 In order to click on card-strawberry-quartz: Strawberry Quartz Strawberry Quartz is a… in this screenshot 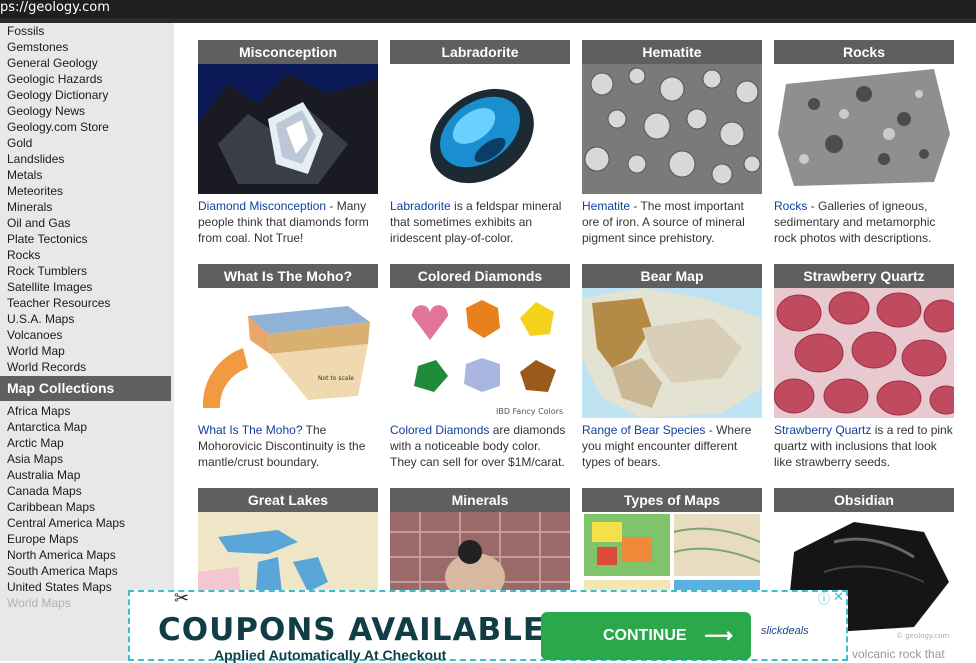, I will do `click(864, 367)`.